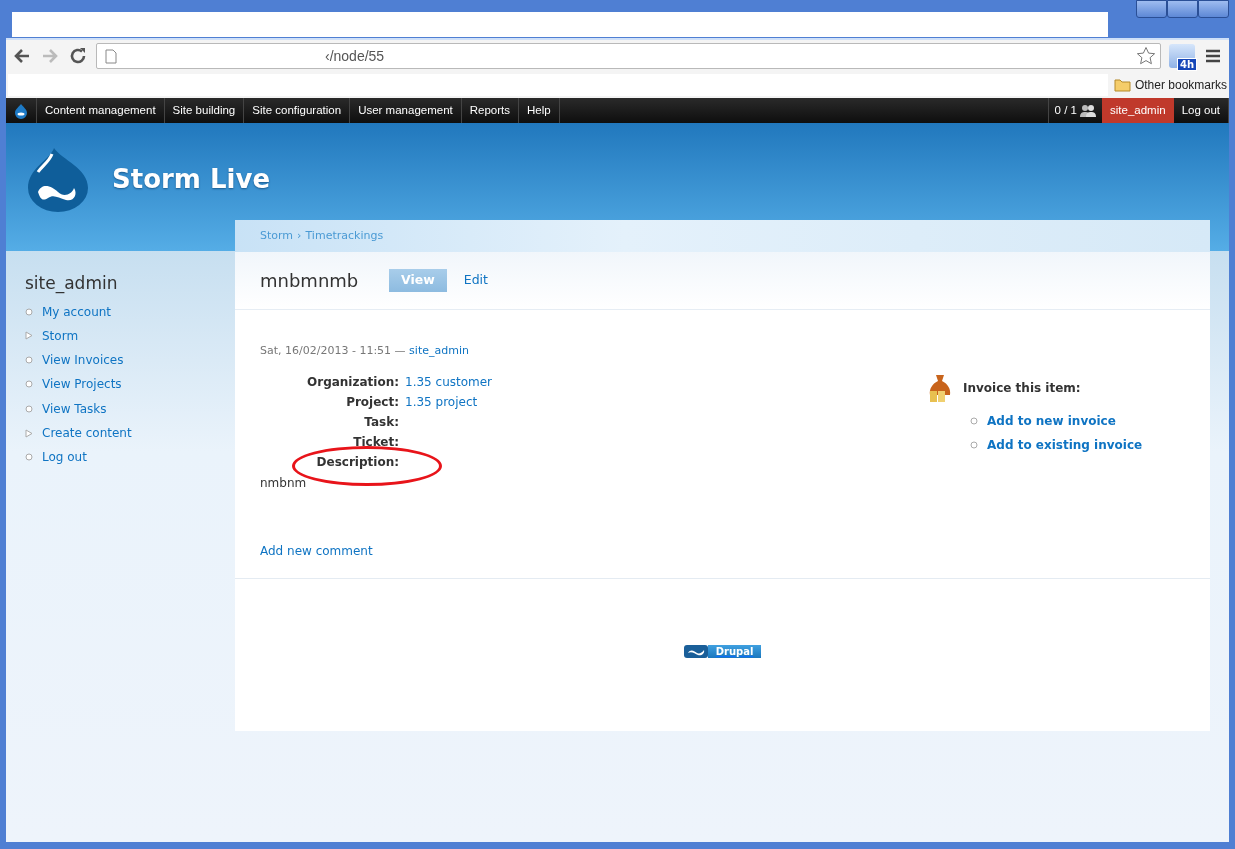 This screenshot has height=849, width=1235. Describe the element at coordinates (1122, 85) in the screenshot. I see `folder-icon` at that location.